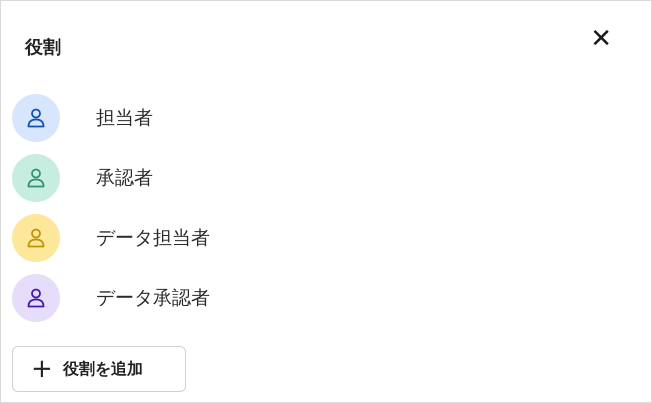 This screenshot has height=403, width=652. I want to click on close-button: ✕, so click(601, 39).